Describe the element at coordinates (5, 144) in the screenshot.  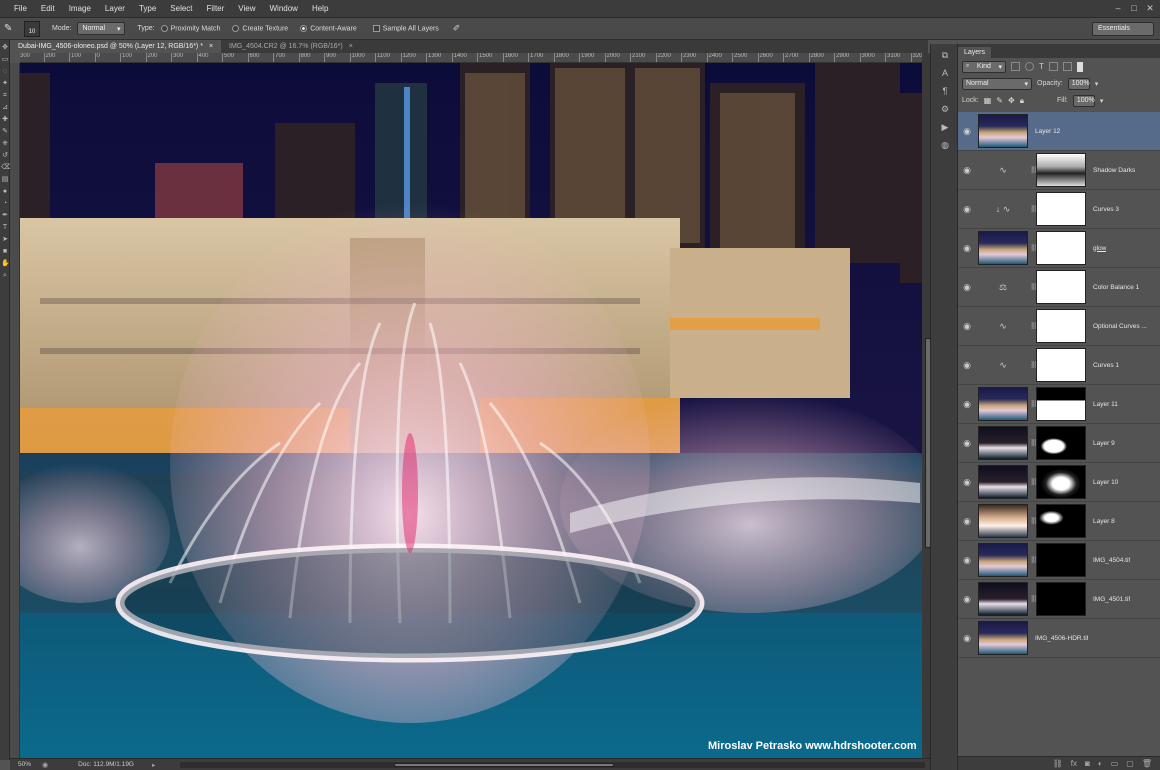
I see `stamp-tool-icon: ⎈` at that location.